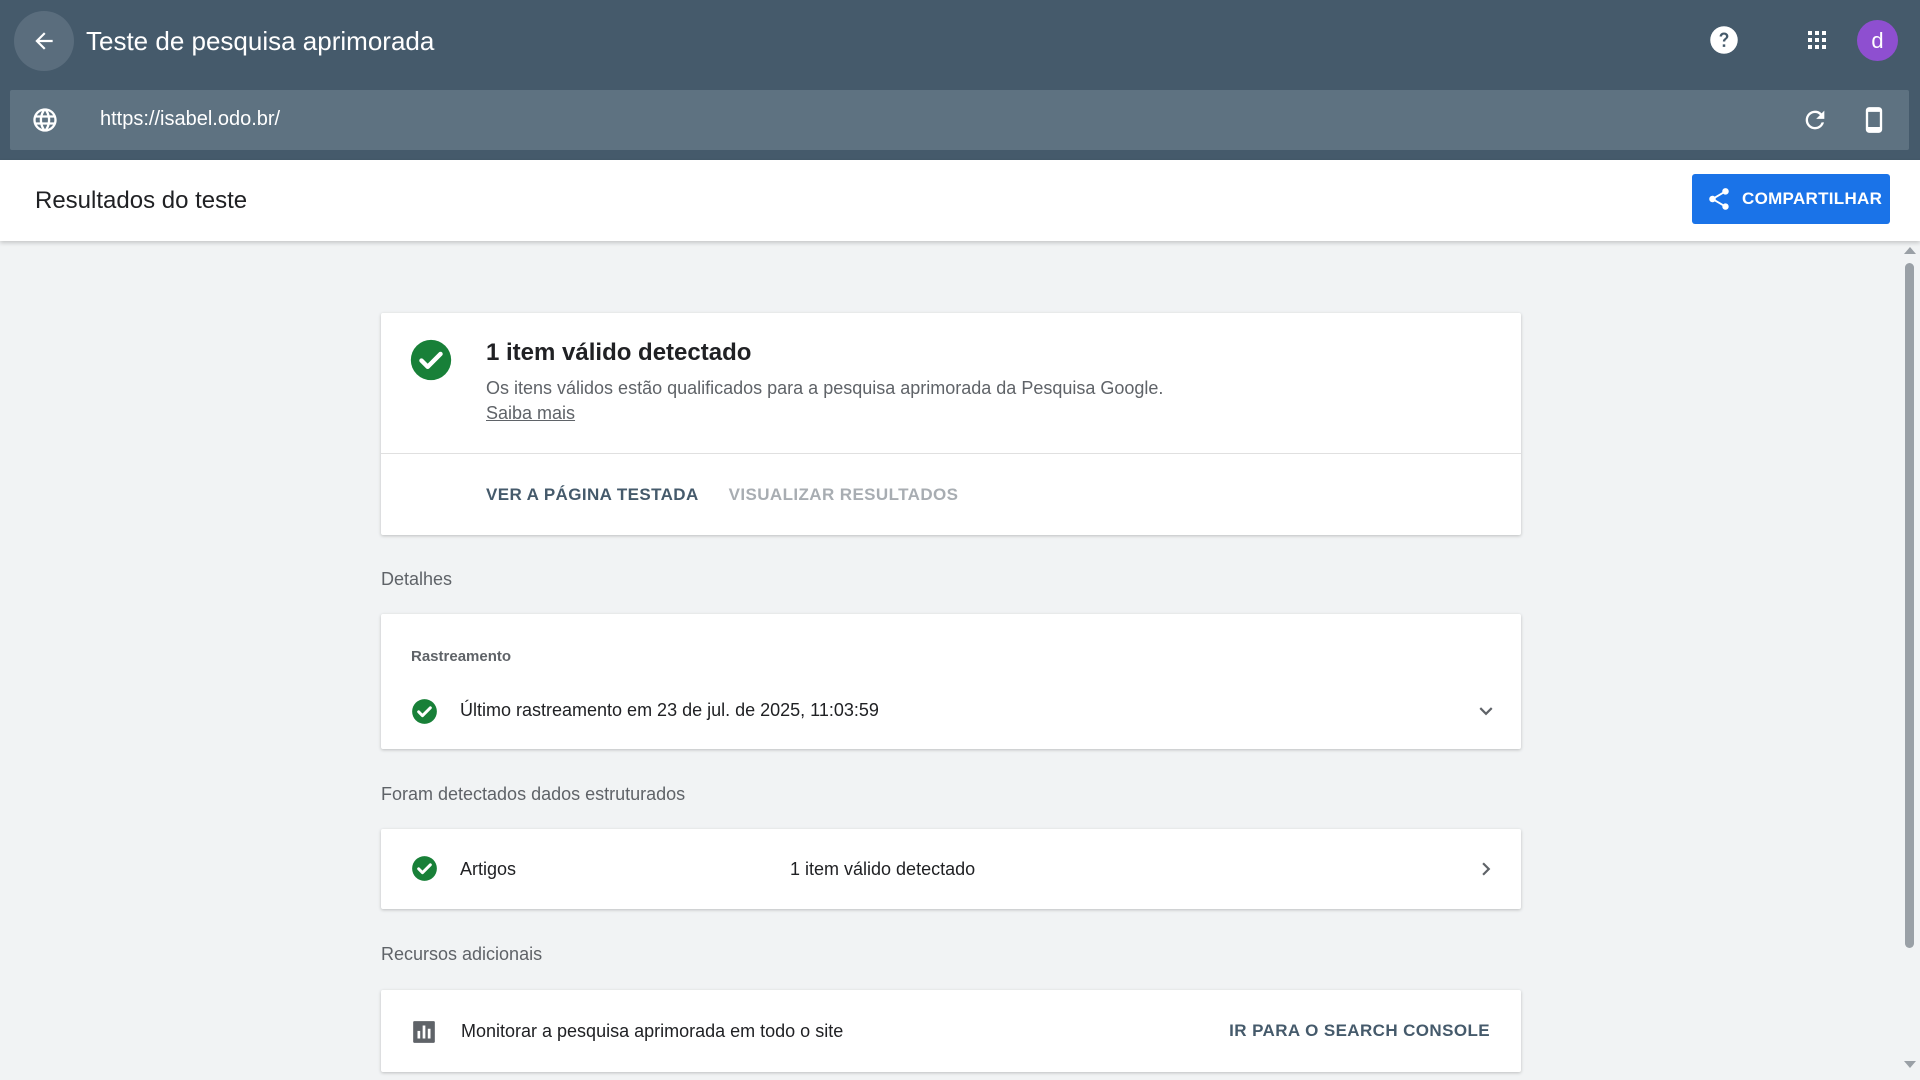 Image resolution: width=1920 pixels, height=1080 pixels. What do you see at coordinates (260, 41) in the screenshot?
I see `app-title: Teste de pesquisa aprimorada` at bounding box center [260, 41].